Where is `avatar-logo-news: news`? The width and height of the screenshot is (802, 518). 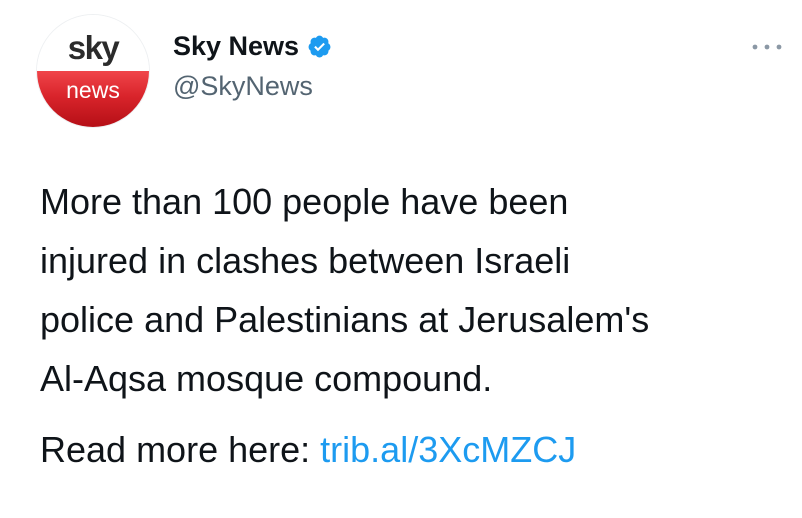
avatar-logo-news: news is located at coordinates (93, 90).